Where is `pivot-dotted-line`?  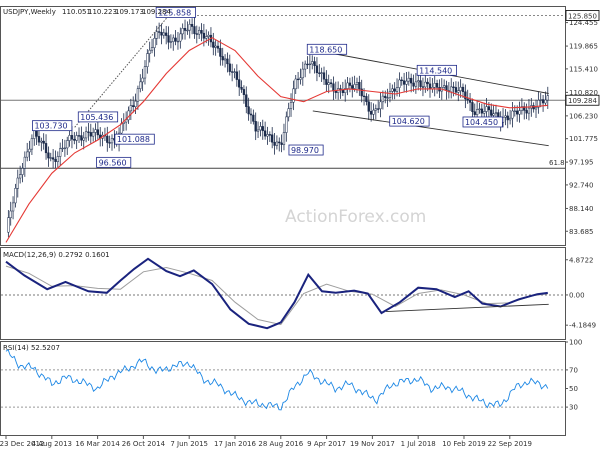 pivot-dotted-line is located at coordinates (121, 72).